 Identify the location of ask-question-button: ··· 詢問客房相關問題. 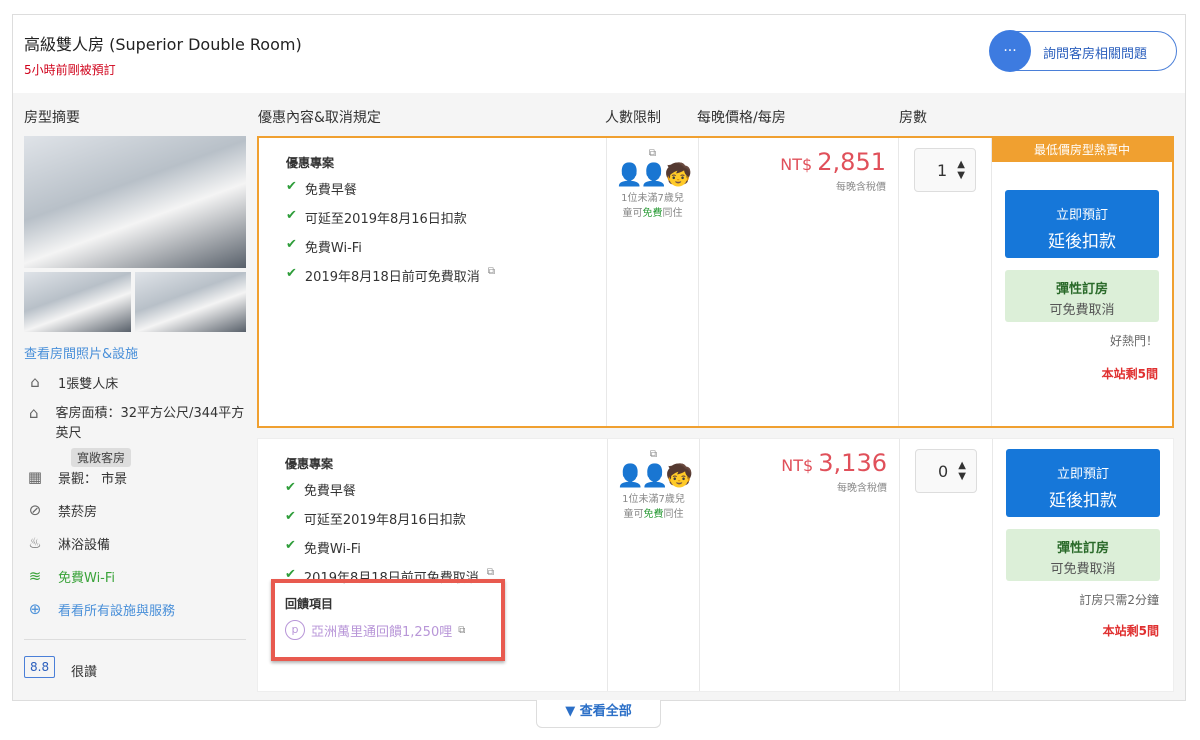
(1083, 51).